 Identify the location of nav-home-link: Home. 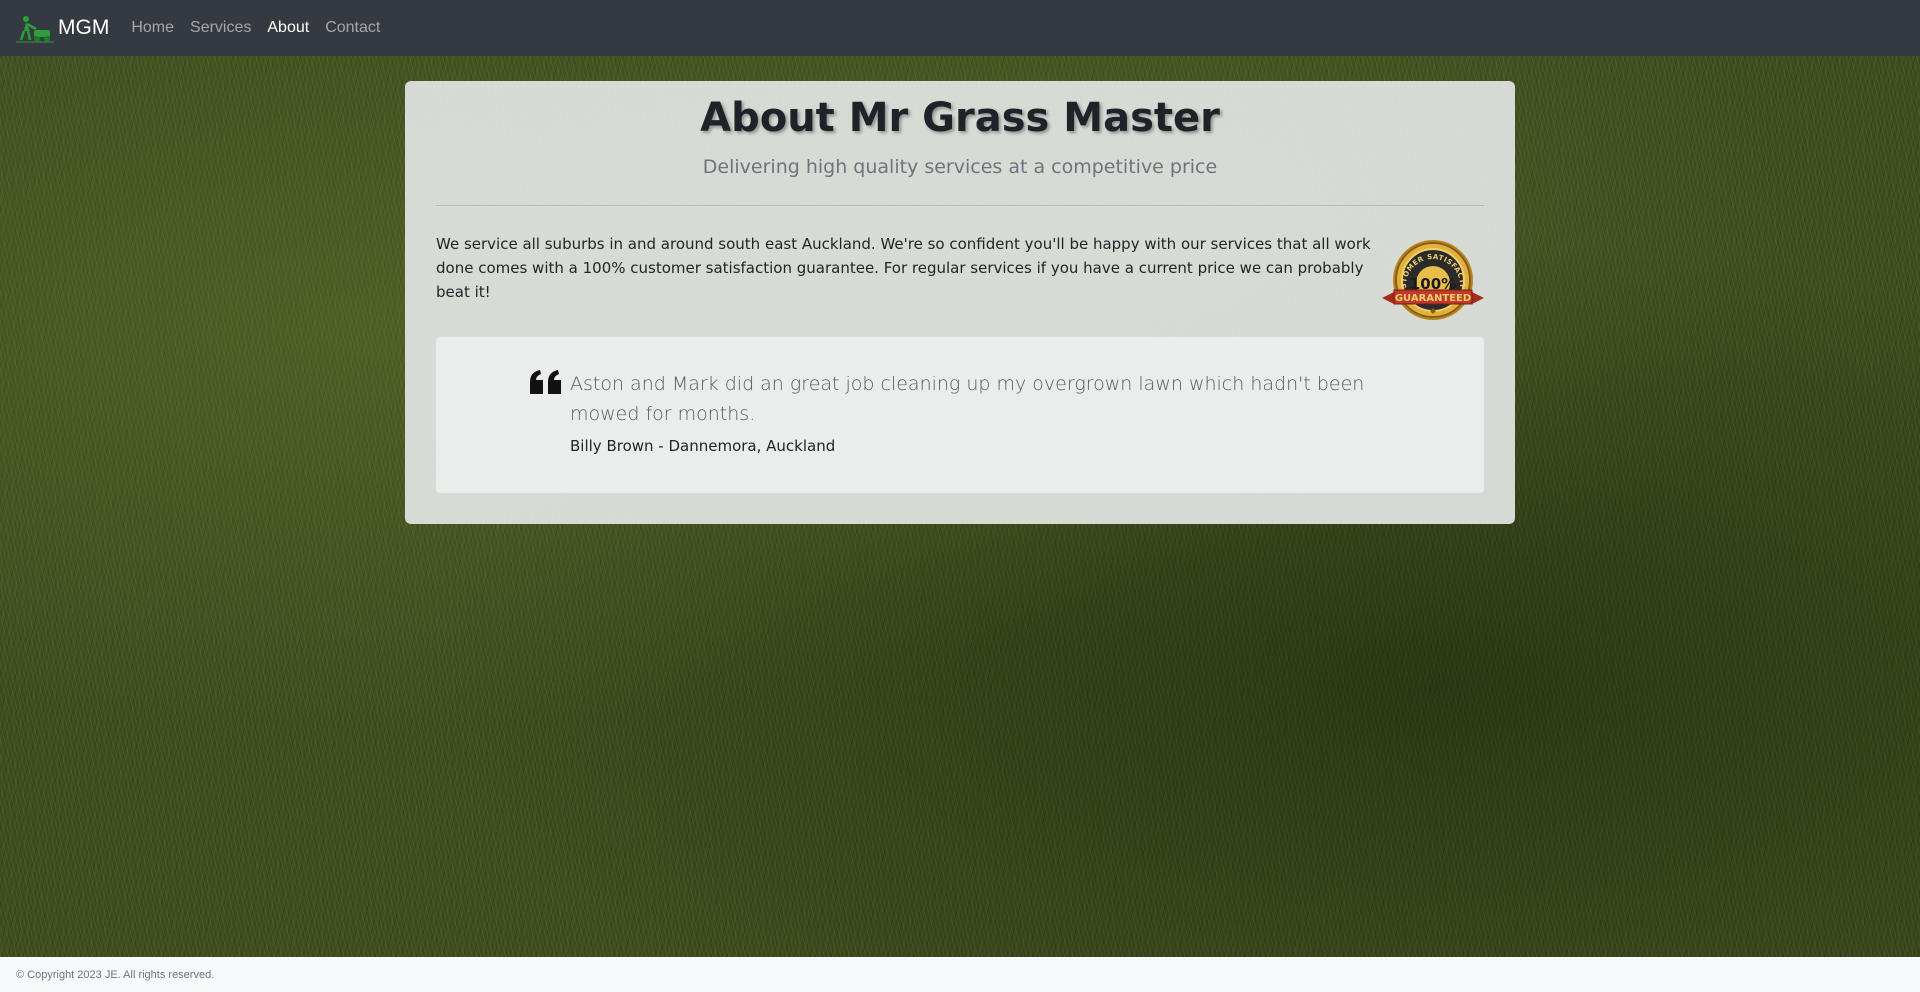
(152, 28).